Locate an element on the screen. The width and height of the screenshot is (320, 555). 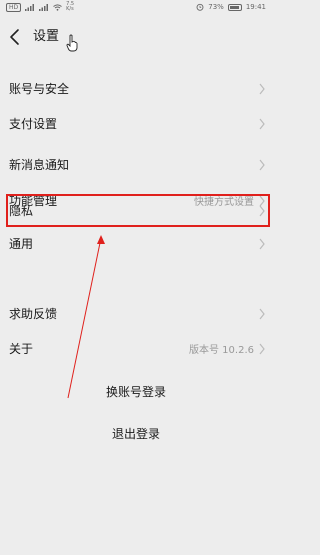
settings-item-notifications: 新消息通知 is located at coordinates (136, 164).